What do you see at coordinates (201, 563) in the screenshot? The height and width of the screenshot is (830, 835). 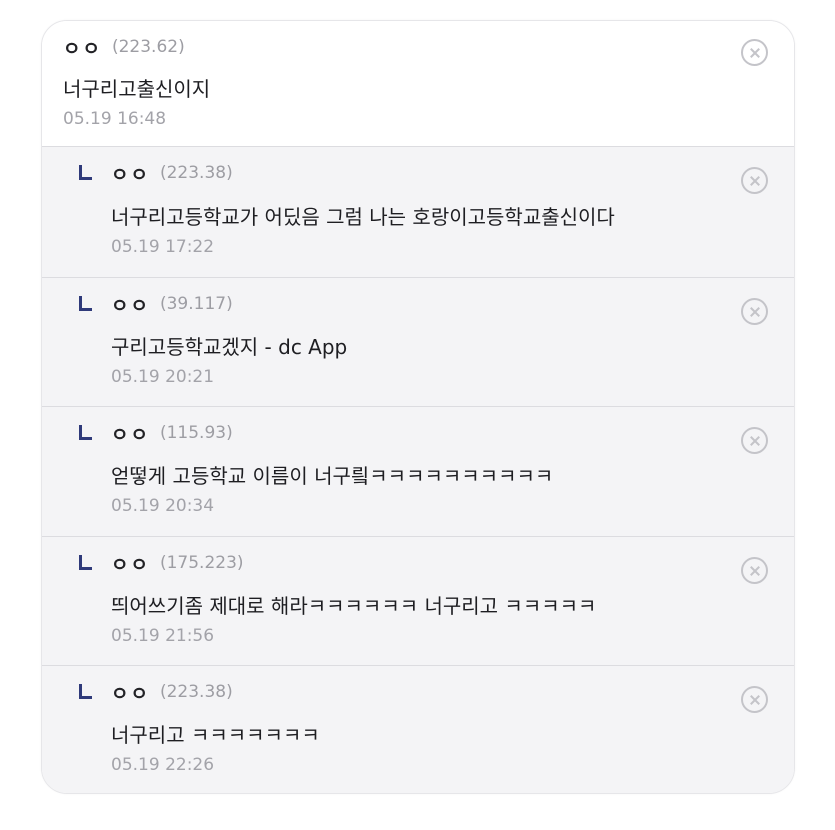 I see `comment-ip: (175.223)` at bounding box center [201, 563].